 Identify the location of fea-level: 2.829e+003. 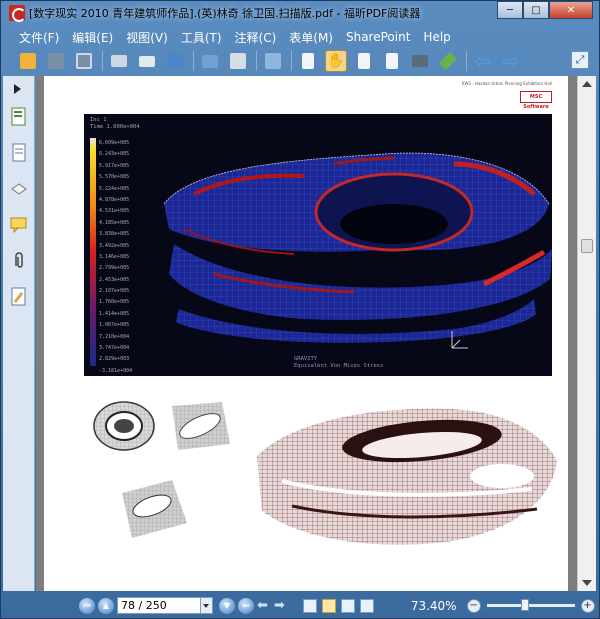
(114, 359).